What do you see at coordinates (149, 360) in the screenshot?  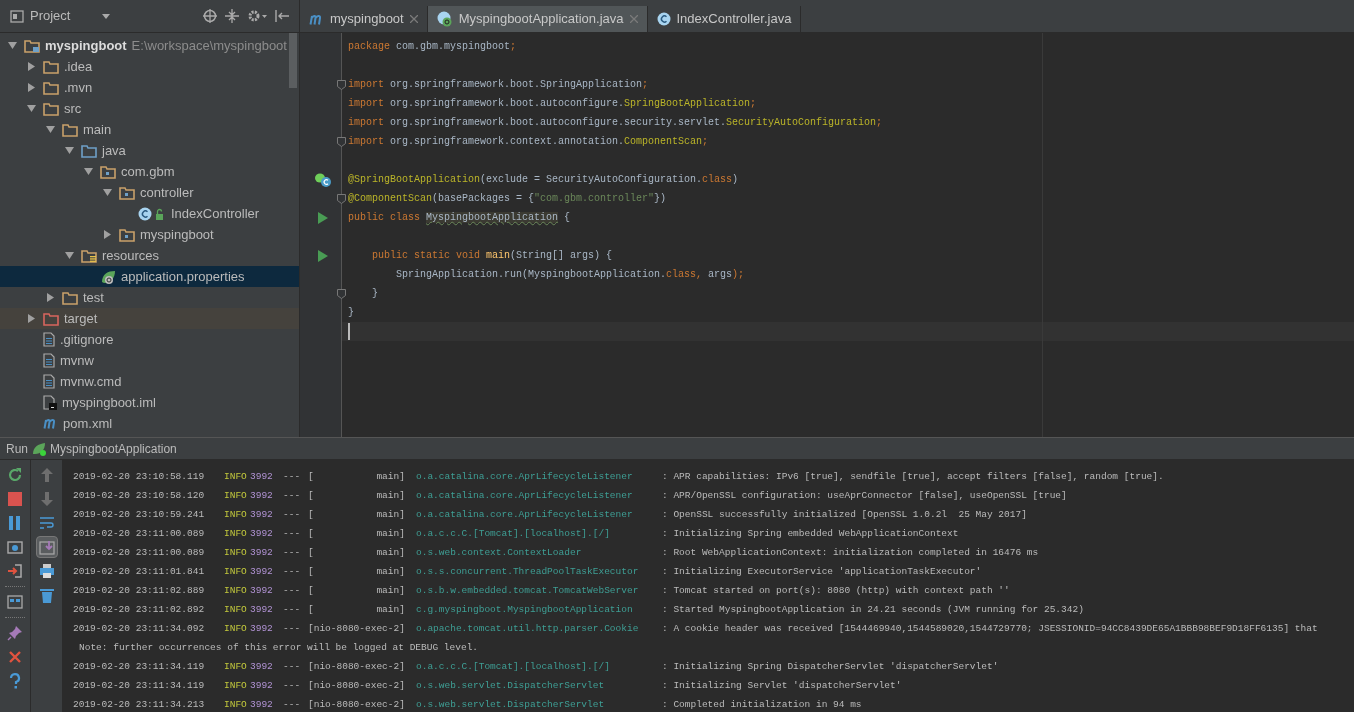 I see `tree-item: mvnw` at bounding box center [149, 360].